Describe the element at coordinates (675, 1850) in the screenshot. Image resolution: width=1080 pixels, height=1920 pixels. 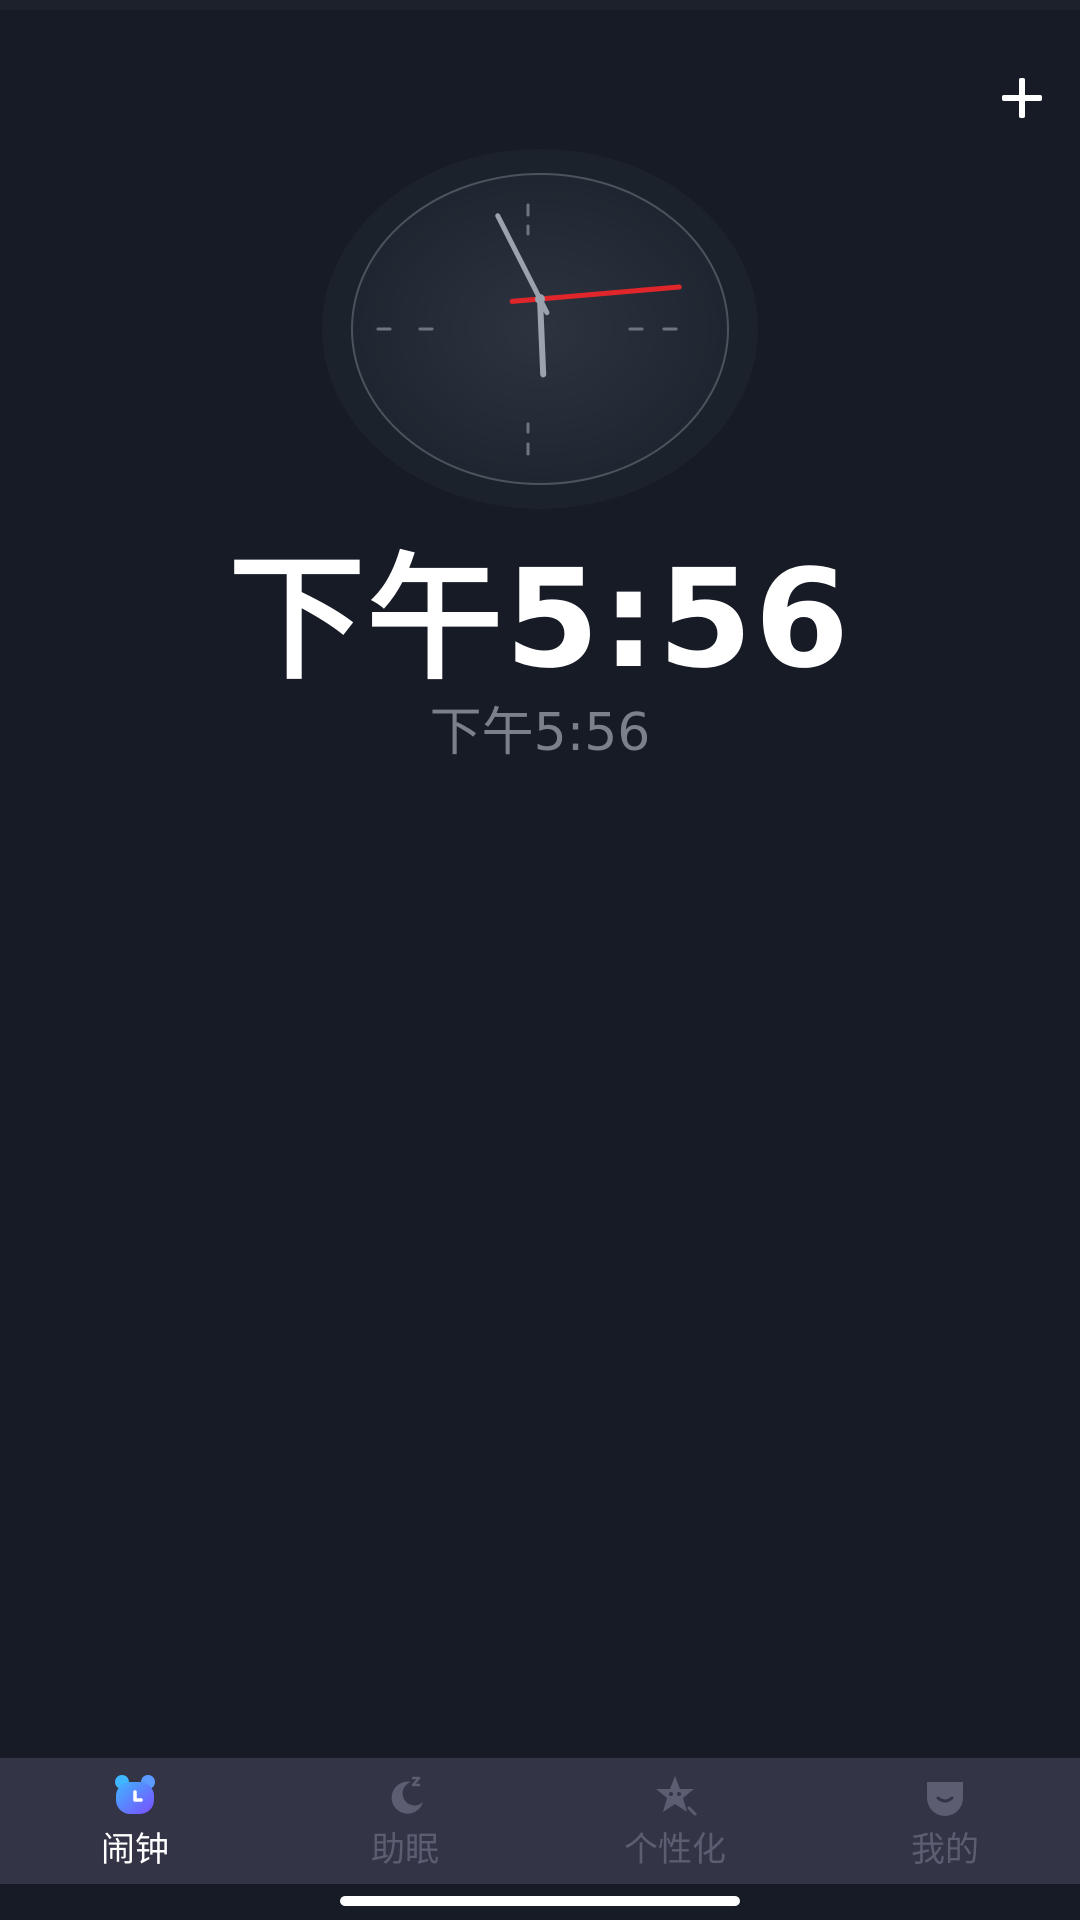
I see `tab-personalize-label: 个性化` at that location.